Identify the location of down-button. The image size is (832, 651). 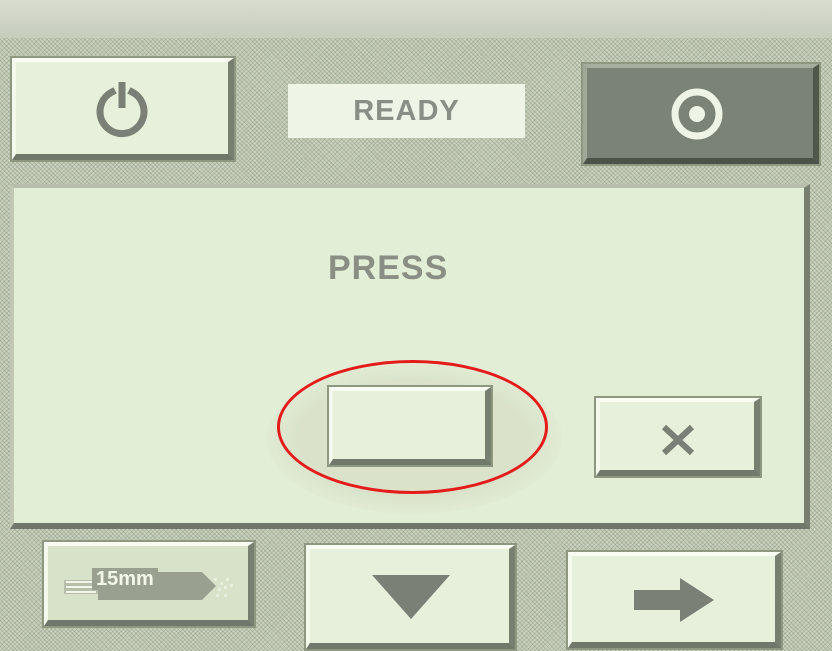
(410, 597).